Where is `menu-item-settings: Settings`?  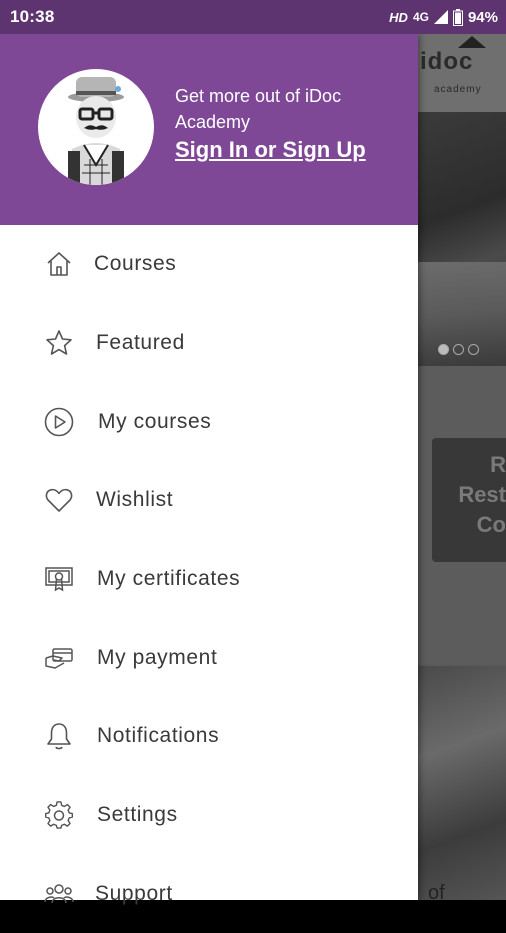 menu-item-settings: Settings is located at coordinates (209, 815).